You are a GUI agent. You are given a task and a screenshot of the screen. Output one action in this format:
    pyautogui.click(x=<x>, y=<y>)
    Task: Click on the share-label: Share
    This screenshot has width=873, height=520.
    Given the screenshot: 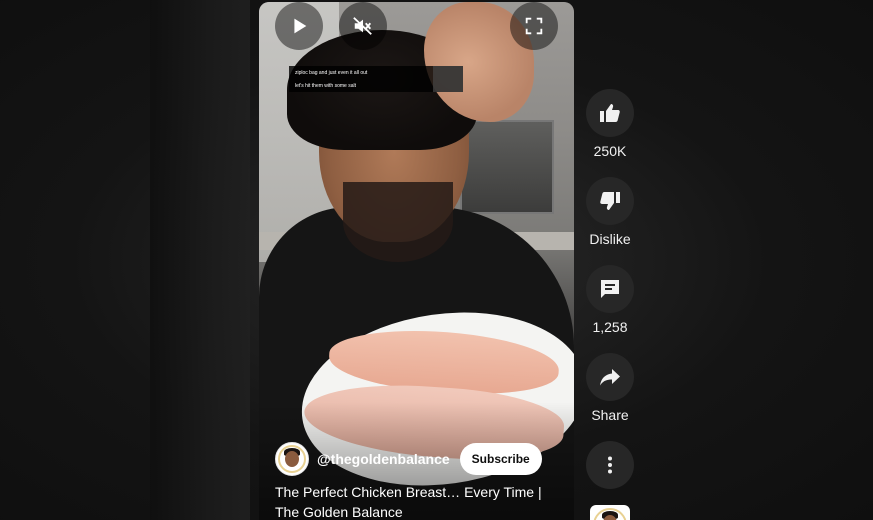 What is the action you would take?
    pyautogui.click(x=610, y=415)
    